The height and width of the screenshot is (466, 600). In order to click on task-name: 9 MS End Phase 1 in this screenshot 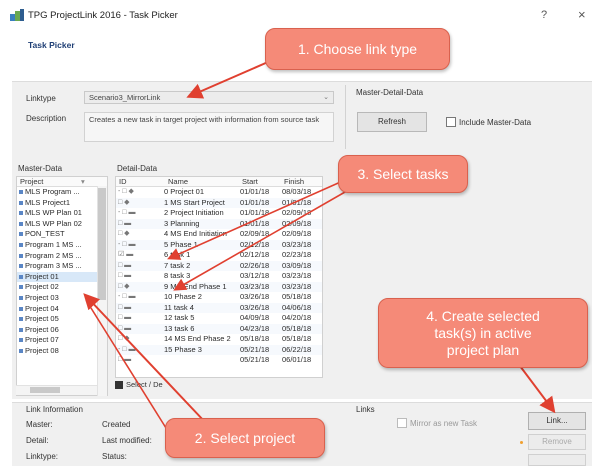, I will do `click(195, 286)`.